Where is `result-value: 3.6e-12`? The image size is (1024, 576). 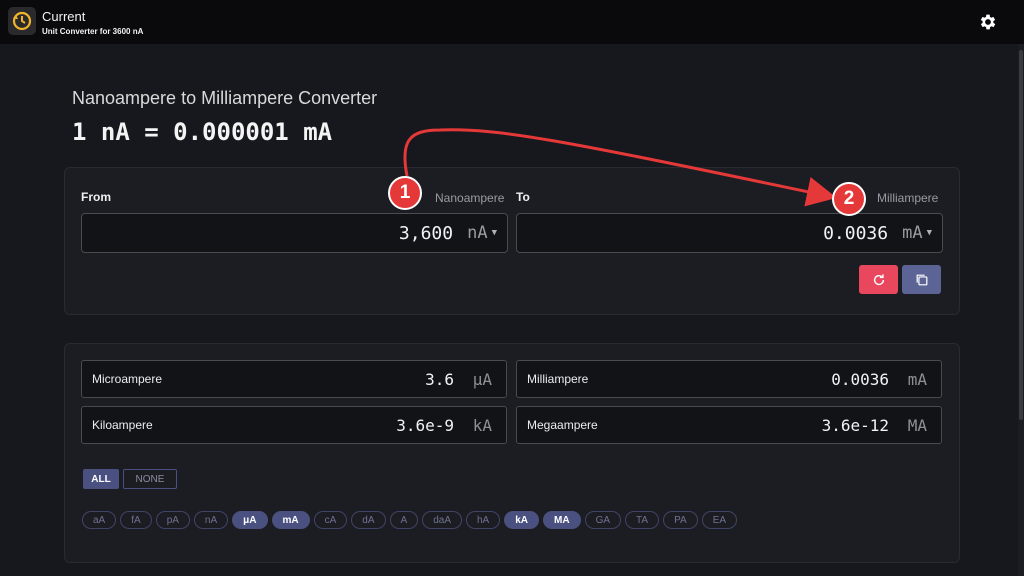 result-value: 3.6e-12 is located at coordinates (855, 425).